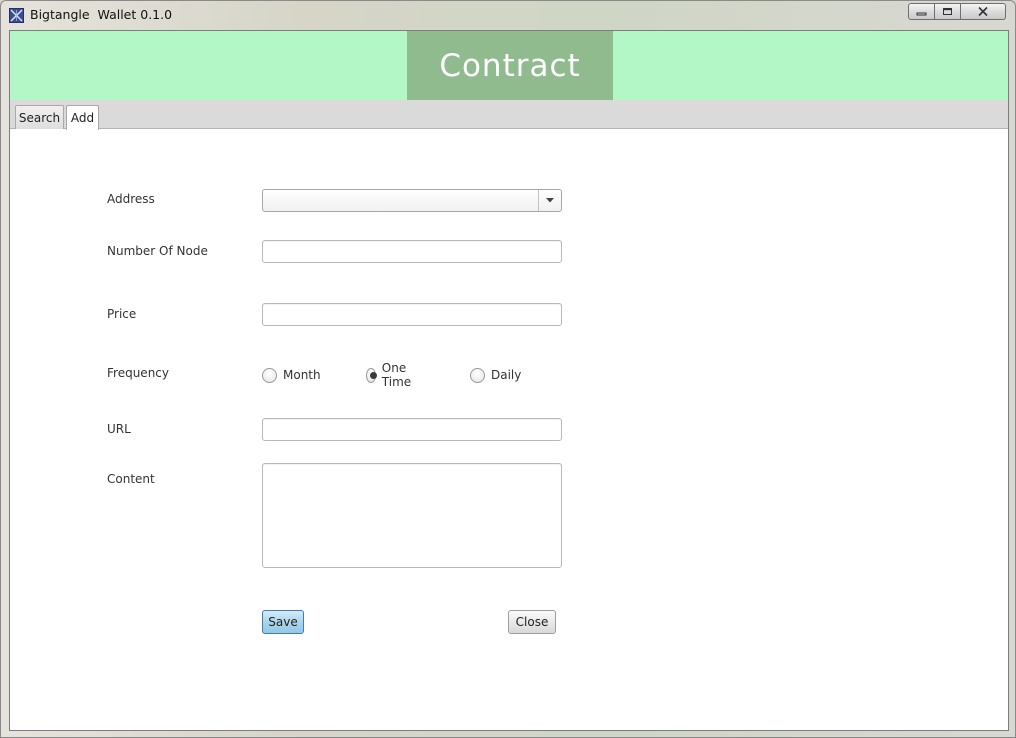  Describe the element at coordinates (396, 375) in the screenshot. I see `radio-one-time-label: One Time` at that location.